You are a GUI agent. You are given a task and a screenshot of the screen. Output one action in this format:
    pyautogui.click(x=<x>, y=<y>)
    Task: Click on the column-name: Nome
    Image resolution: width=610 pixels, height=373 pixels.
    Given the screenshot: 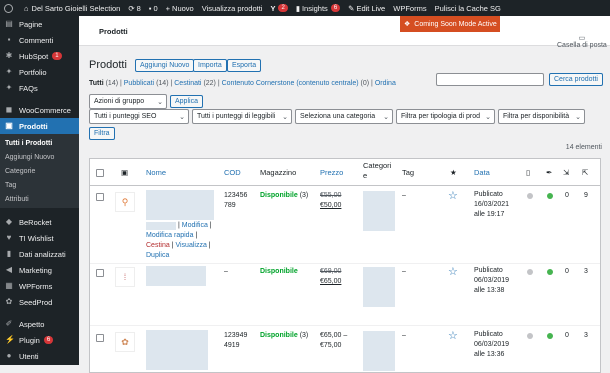 What is the action you would take?
    pyautogui.click(x=156, y=172)
    